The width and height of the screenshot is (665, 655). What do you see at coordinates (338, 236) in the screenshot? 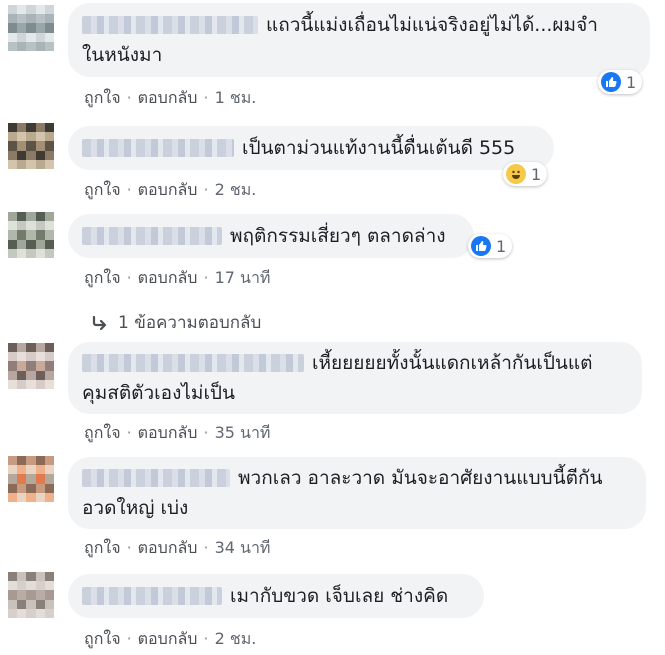
I see `comment-text: พฤติกรรมเสี่ยวๆ ตลาดล่าง` at bounding box center [338, 236].